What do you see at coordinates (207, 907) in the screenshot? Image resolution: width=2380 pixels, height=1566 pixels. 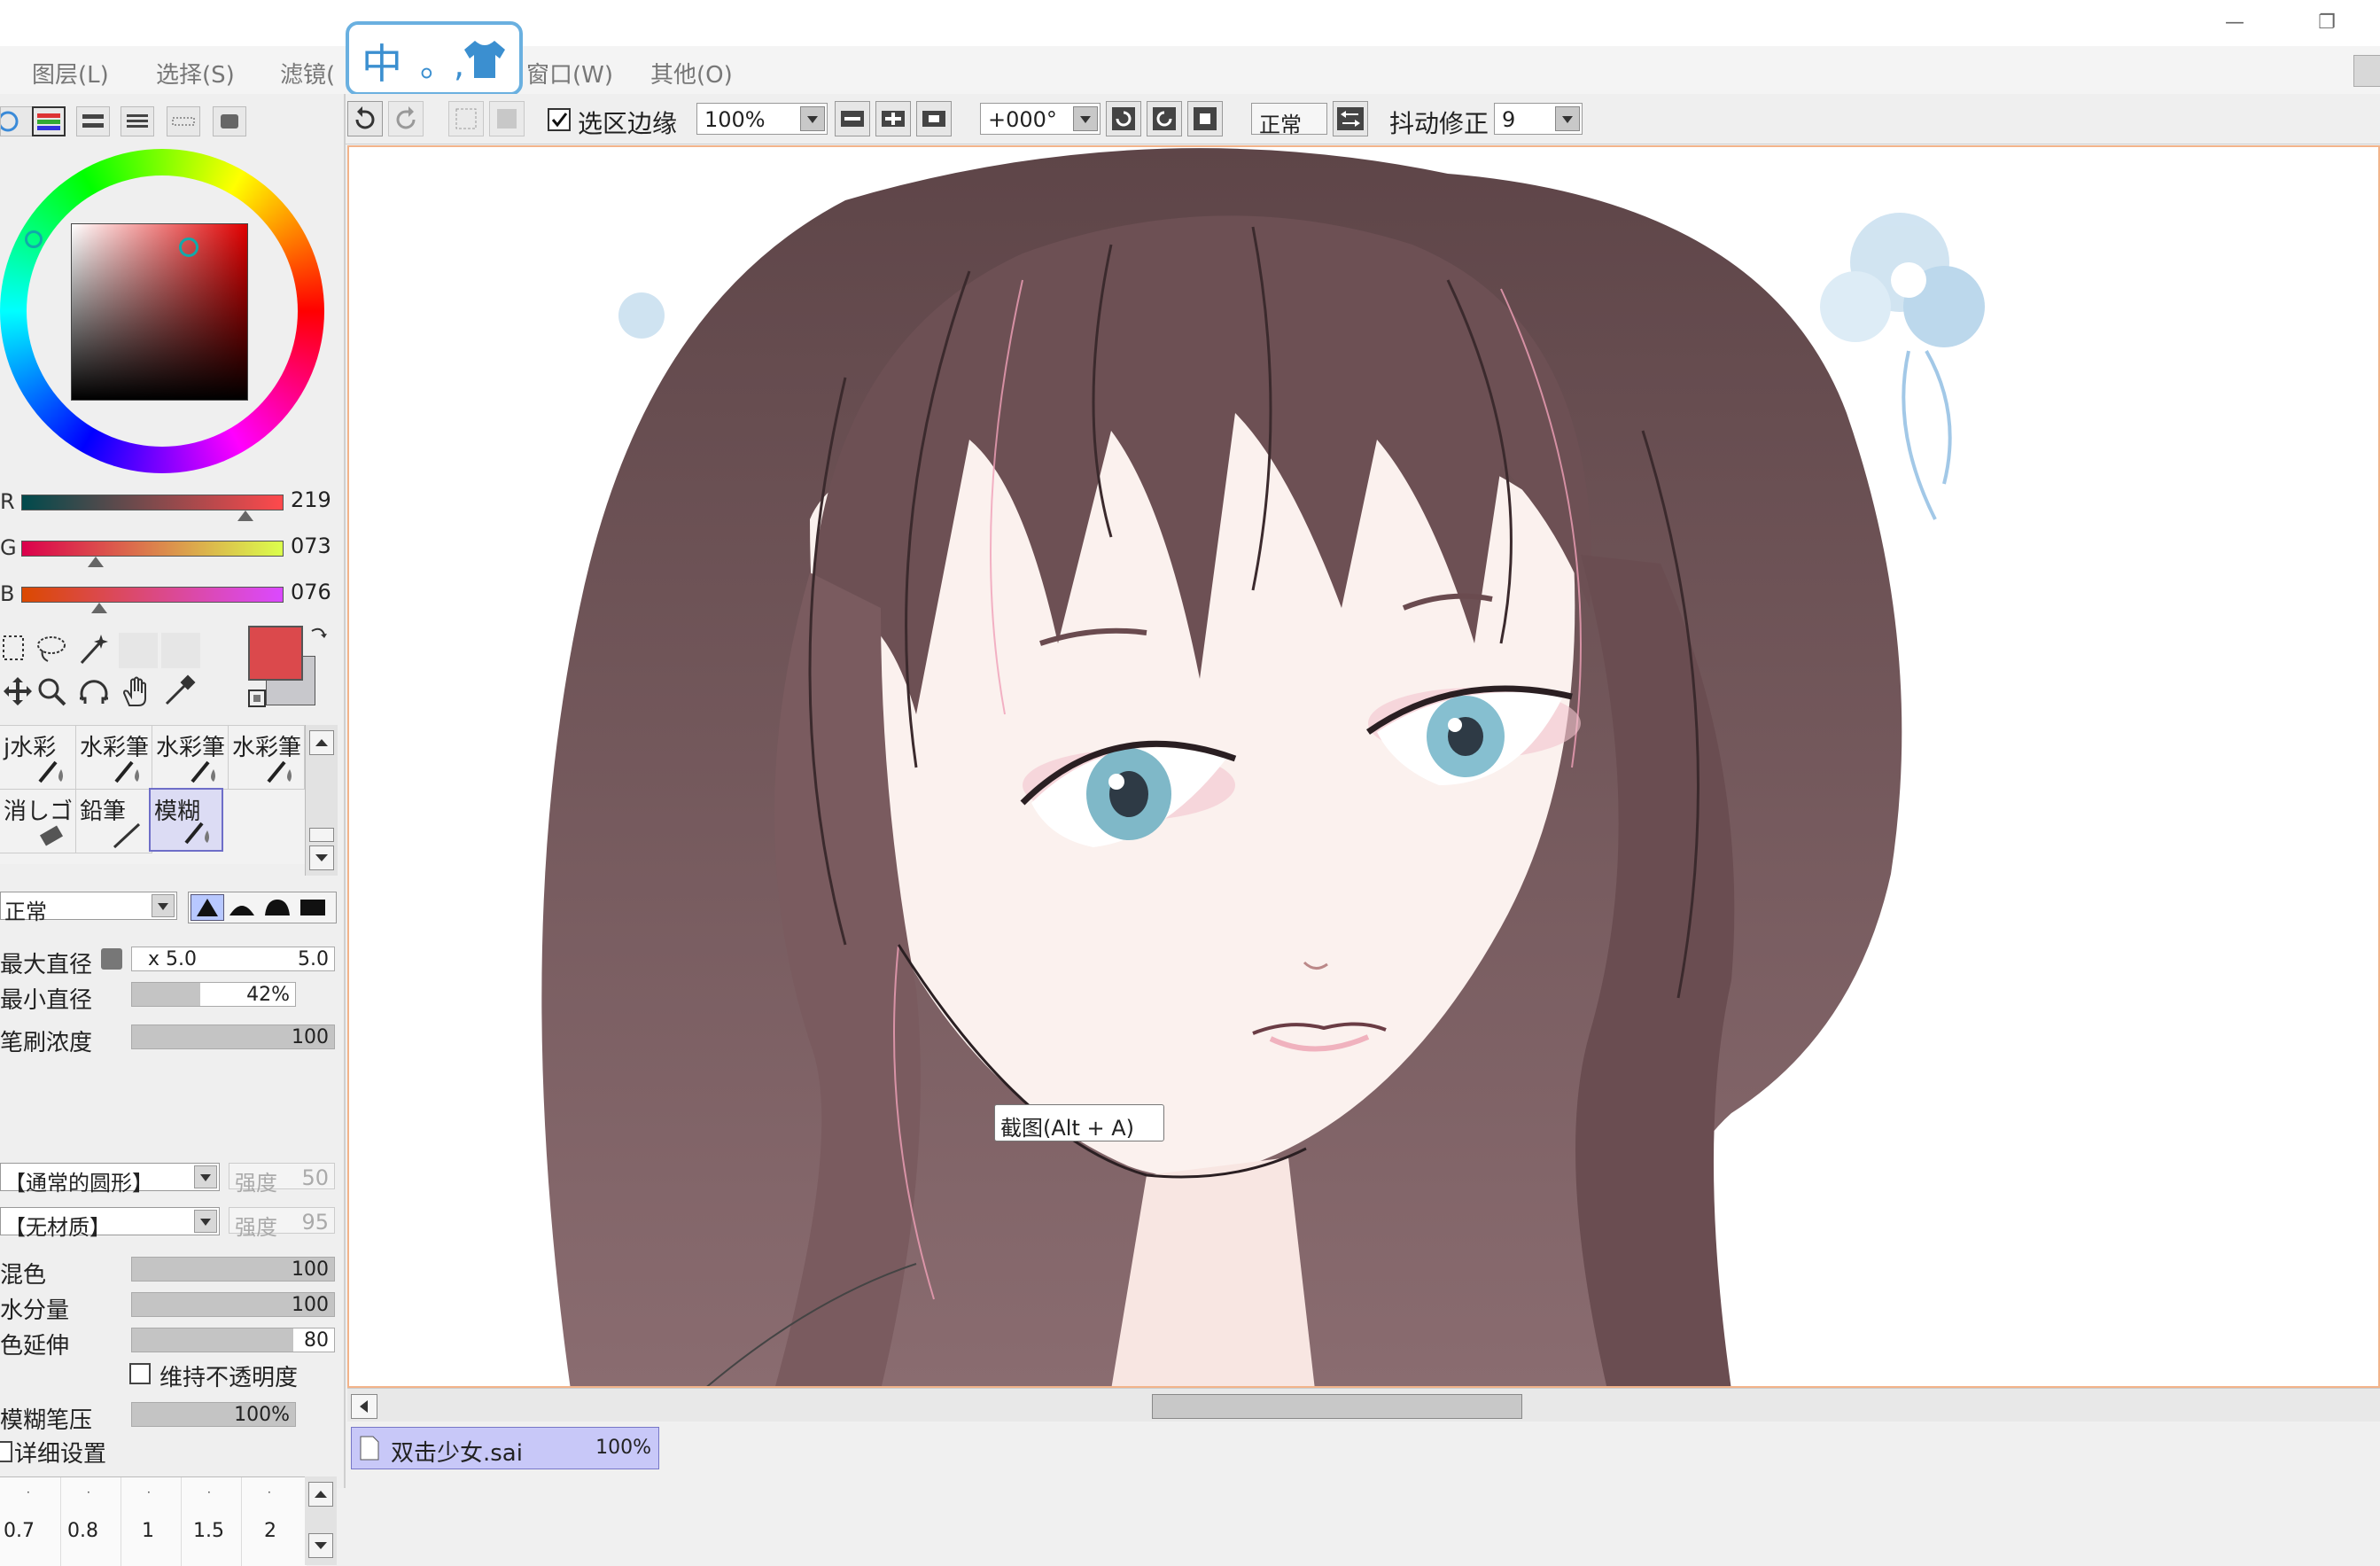 I see `tip-sharp-icon` at bounding box center [207, 907].